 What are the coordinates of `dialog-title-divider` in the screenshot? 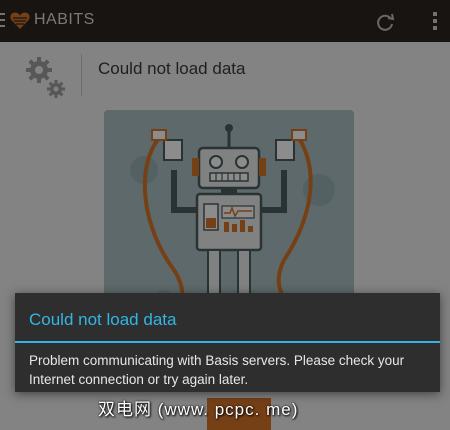 It's located at (227, 342).